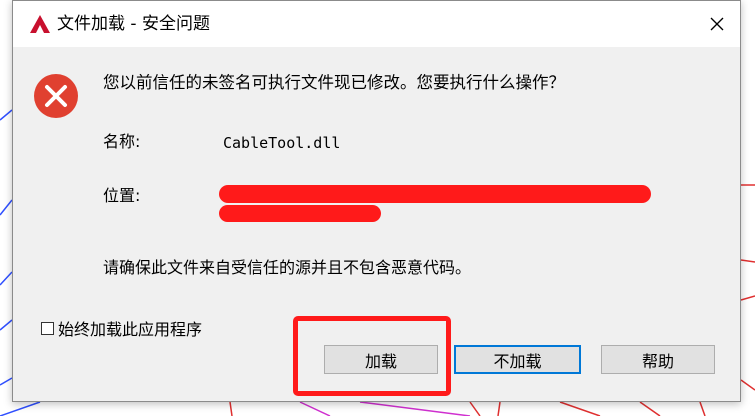 The image size is (755, 416). What do you see at coordinates (517, 359) in the screenshot?
I see `do-not-load-button: 不加载` at bounding box center [517, 359].